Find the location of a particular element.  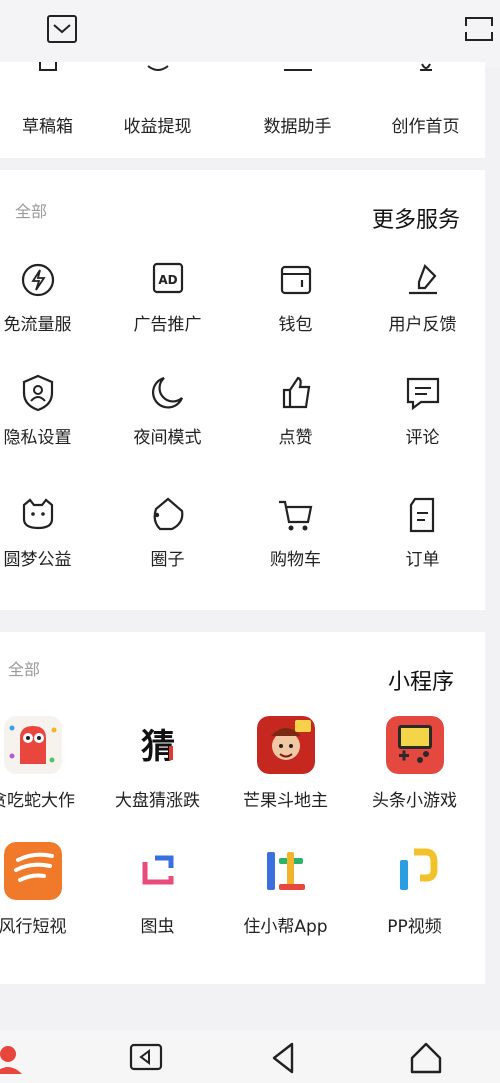

orders-button: 订单 is located at coordinates (422, 532).